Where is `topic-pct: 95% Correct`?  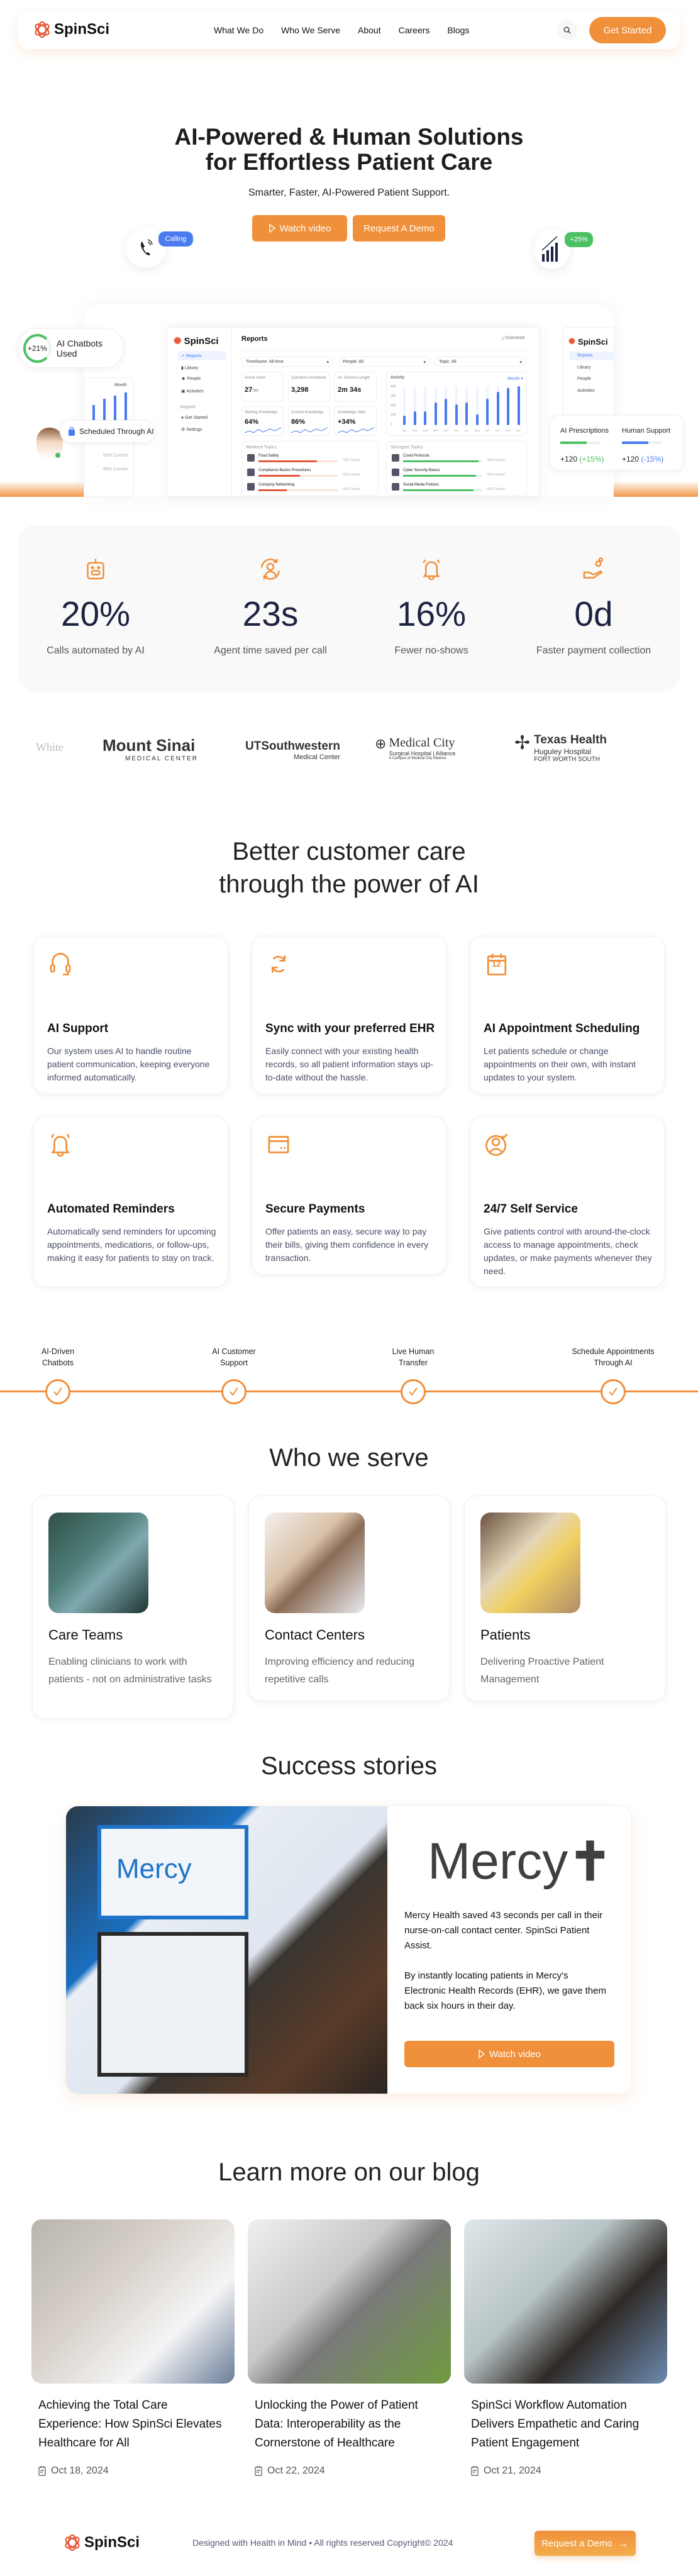
topic-pct: 95% Correct is located at coordinates (496, 460).